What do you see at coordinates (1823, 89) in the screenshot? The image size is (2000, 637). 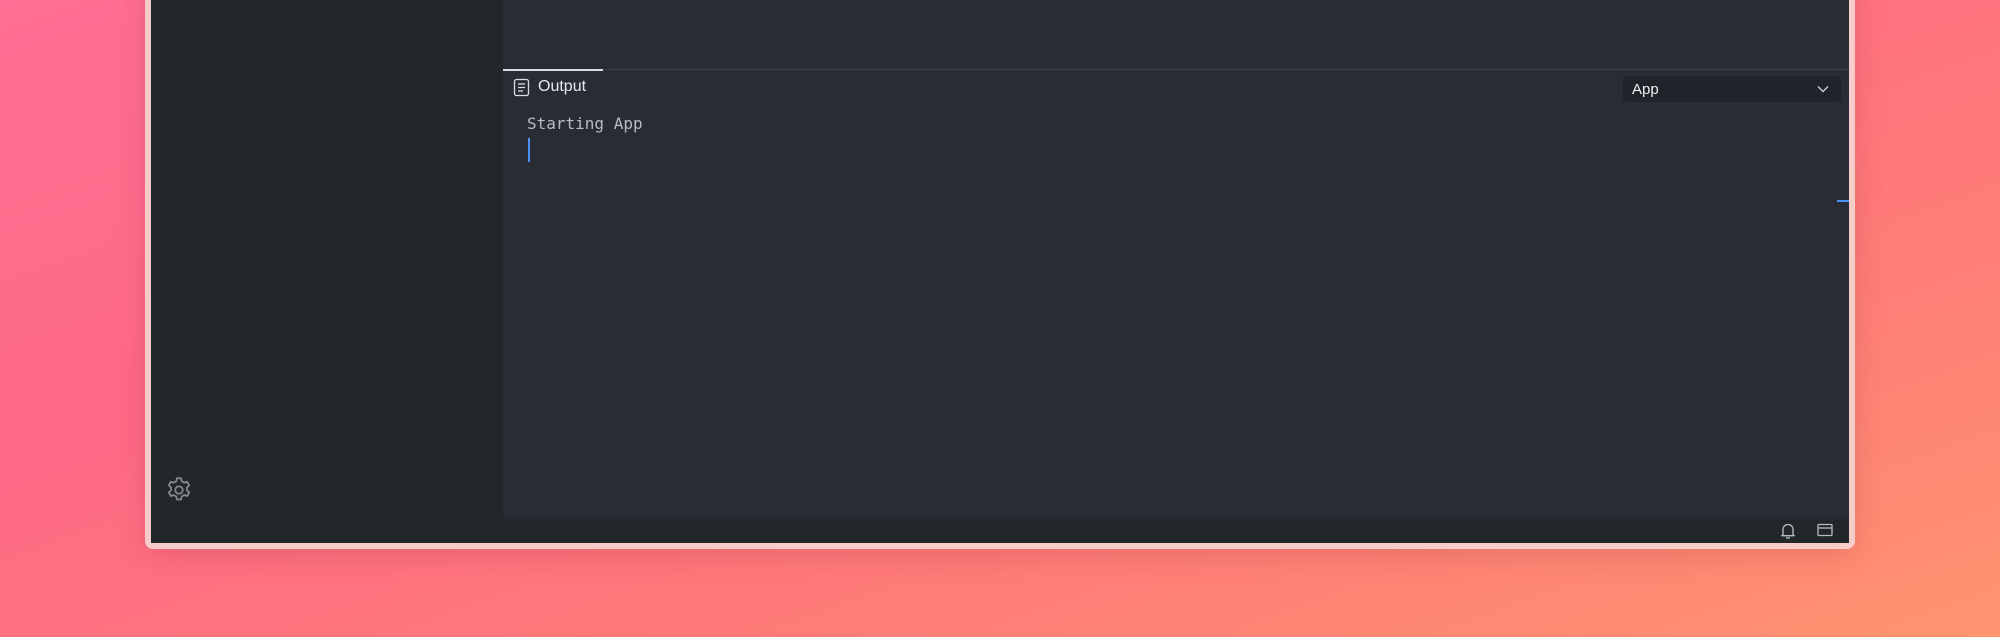 I see `chevron-down-icon` at bounding box center [1823, 89].